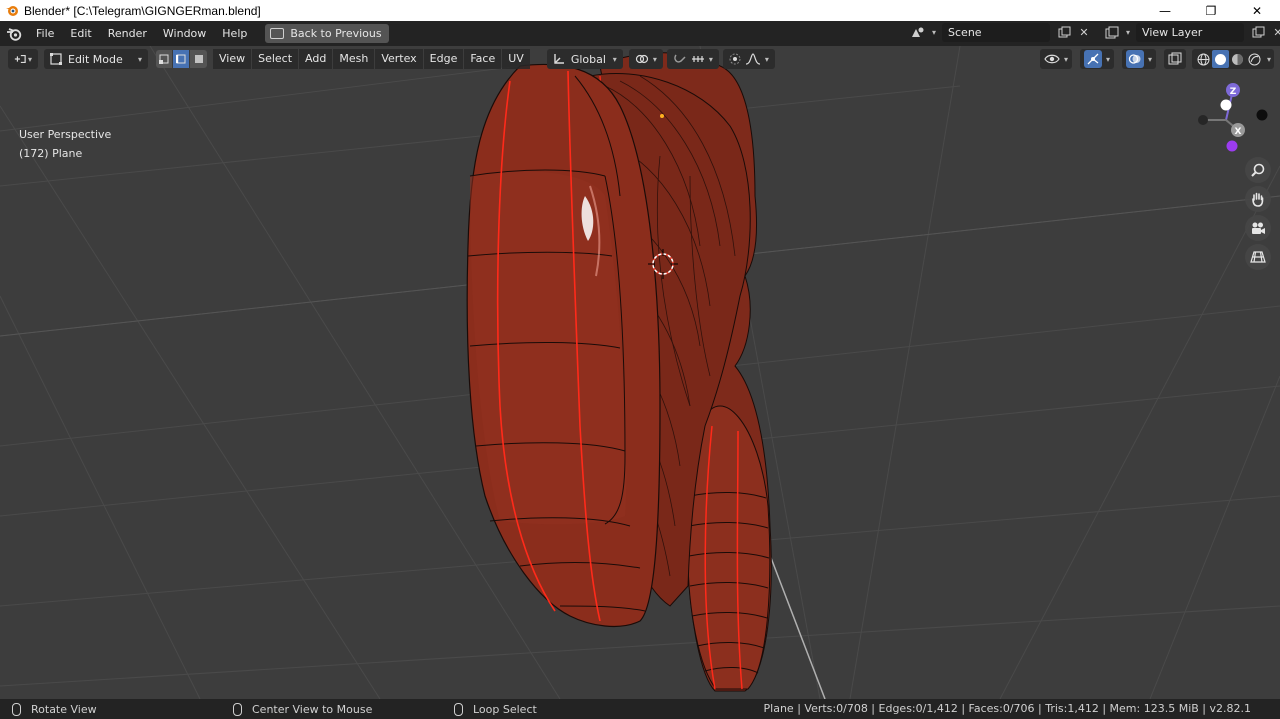 The width and height of the screenshot is (1280, 719). I want to click on pivot-point-button: ▾, so click(645, 59).